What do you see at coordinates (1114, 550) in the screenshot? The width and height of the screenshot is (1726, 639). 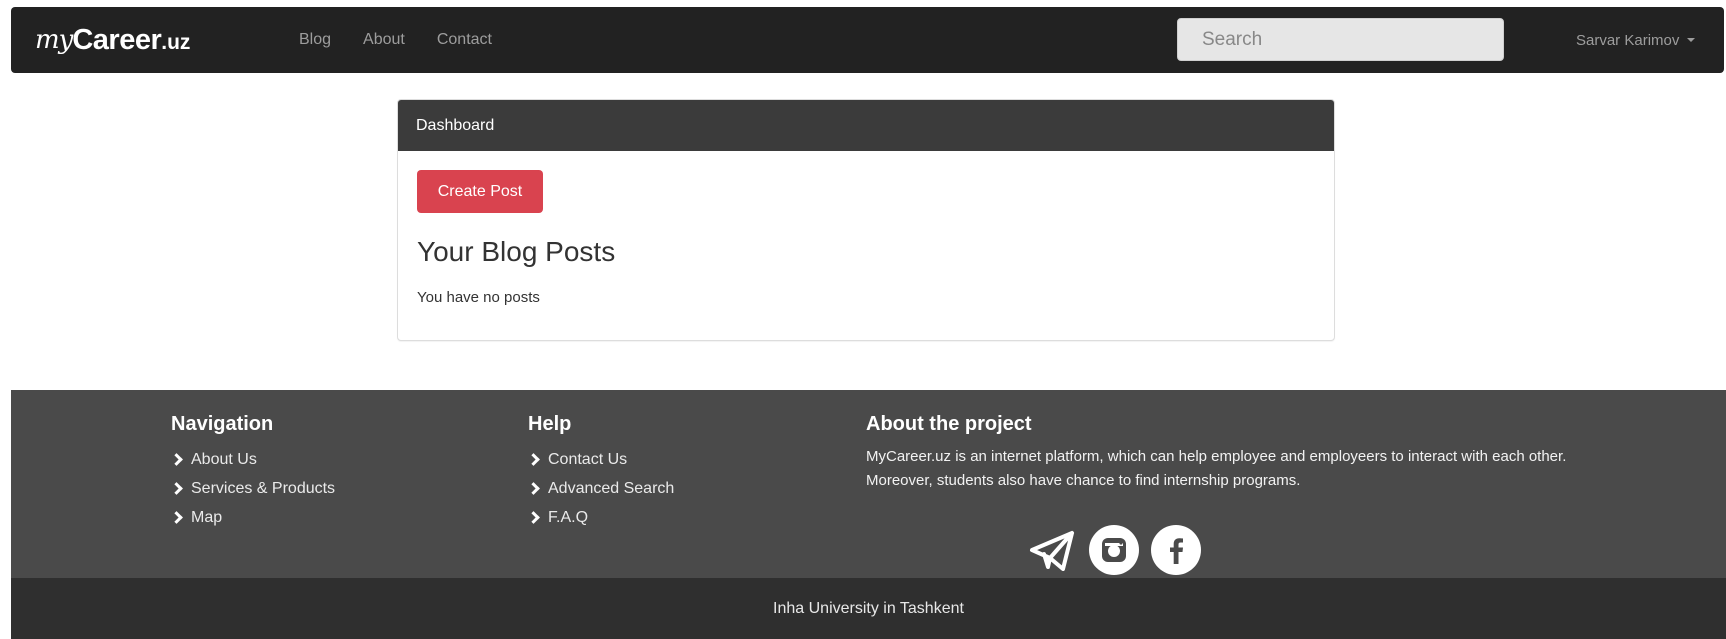 I see `instagram-icon` at bounding box center [1114, 550].